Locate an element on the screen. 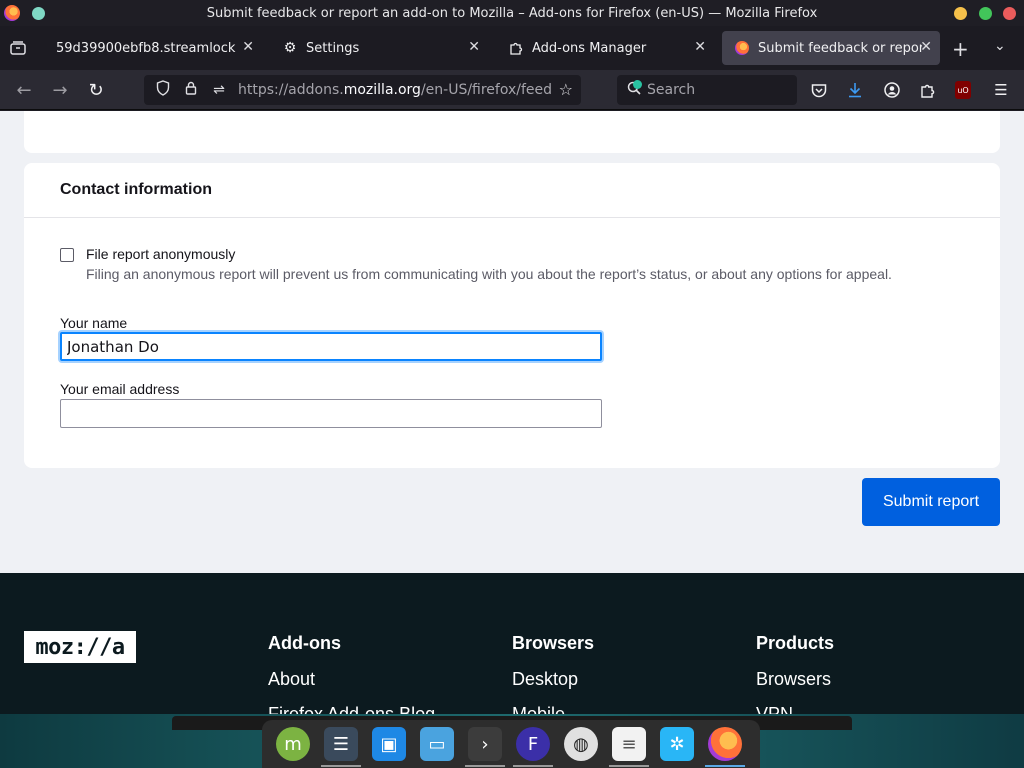 This screenshot has height=768, width=1024. puzzle-icon is located at coordinates (516, 48).